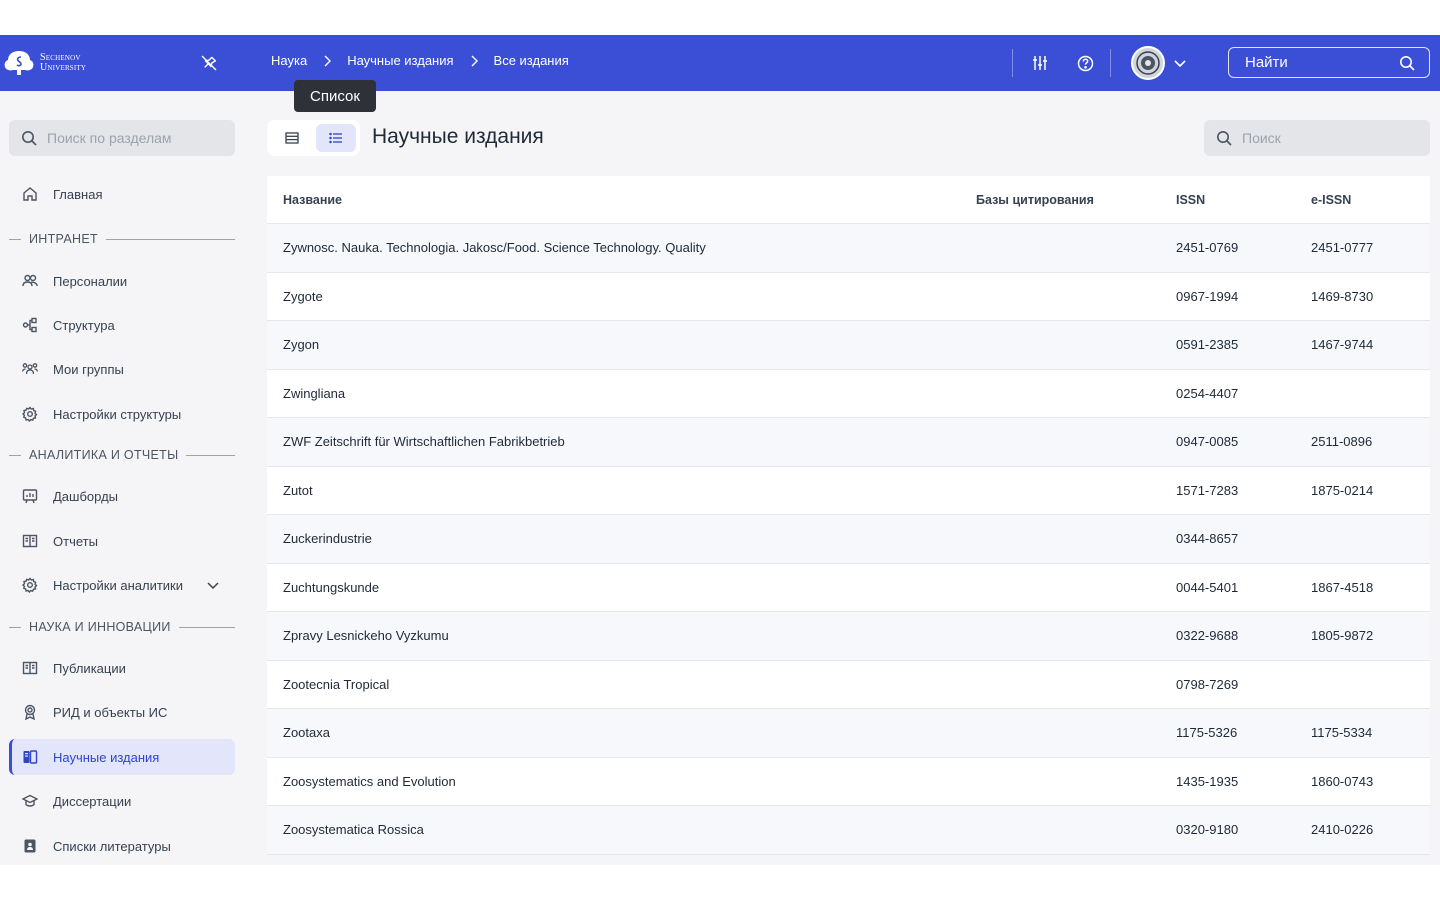 This screenshot has width=1440, height=900. What do you see at coordinates (458, 136) in the screenshot?
I see `page-title: Научные издания` at bounding box center [458, 136].